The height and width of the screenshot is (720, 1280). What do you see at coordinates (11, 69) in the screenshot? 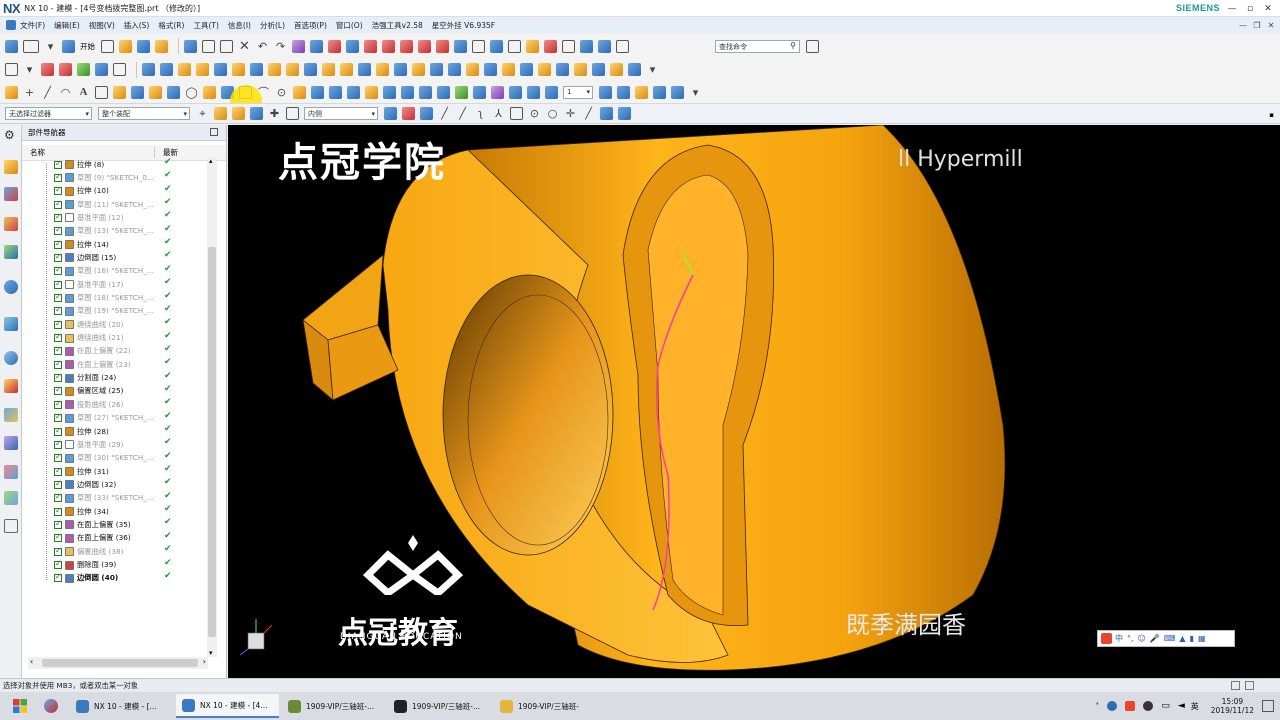
I see `sketch-icon` at bounding box center [11, 69].